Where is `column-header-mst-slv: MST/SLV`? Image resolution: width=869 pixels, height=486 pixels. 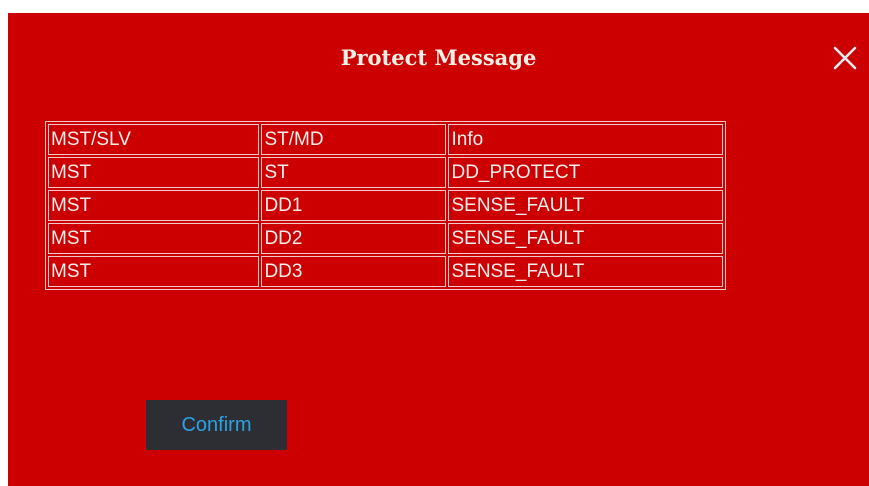 column-header-mst-slv: MST/SLV is located at coordinates (154, 139).